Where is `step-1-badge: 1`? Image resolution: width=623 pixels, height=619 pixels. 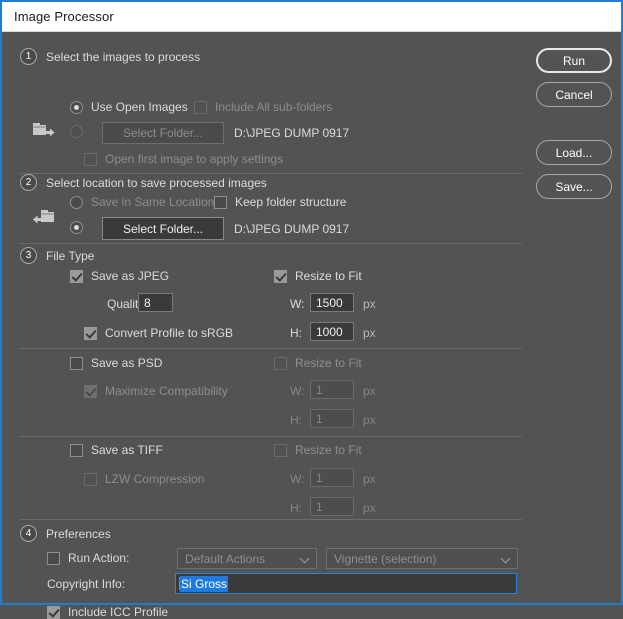
step-1-badge: 1 is located at coordinates (28, 56).